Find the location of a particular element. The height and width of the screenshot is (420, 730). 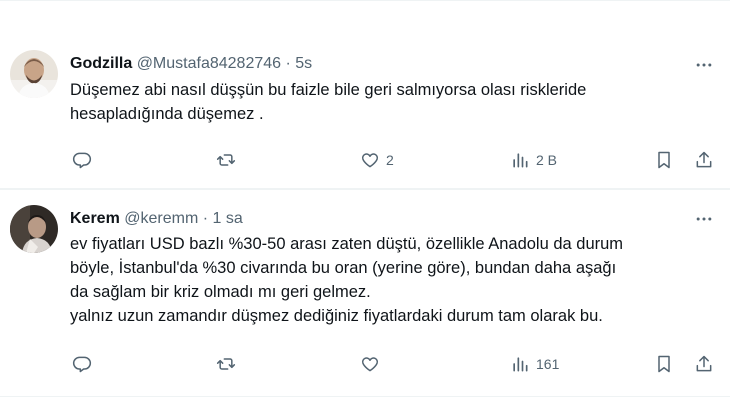

like-button is located at coordinates (373, 364).